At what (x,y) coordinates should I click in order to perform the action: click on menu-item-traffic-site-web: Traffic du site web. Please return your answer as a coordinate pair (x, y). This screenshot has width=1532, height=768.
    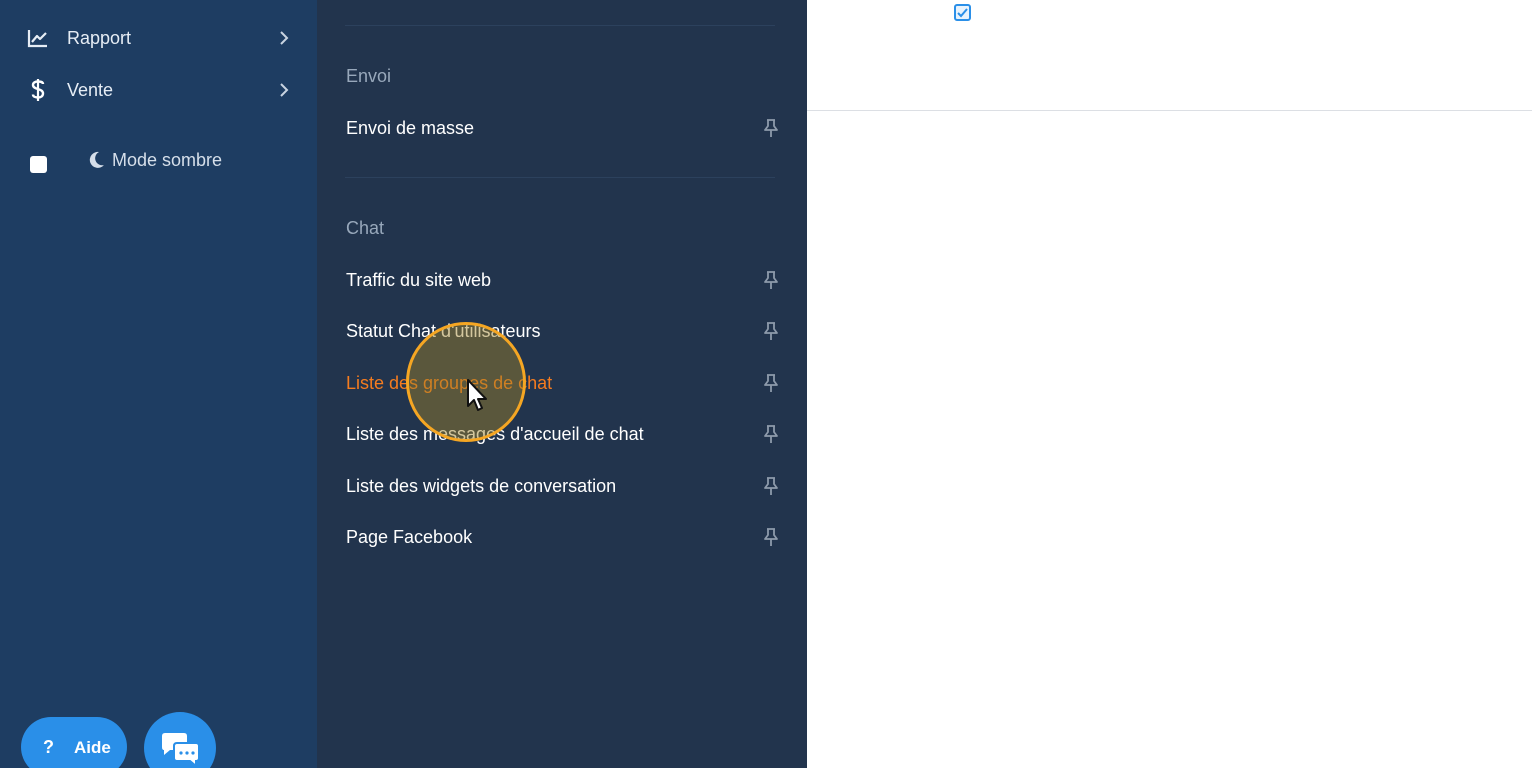
    Looking at the image, I should click on (566, 281).